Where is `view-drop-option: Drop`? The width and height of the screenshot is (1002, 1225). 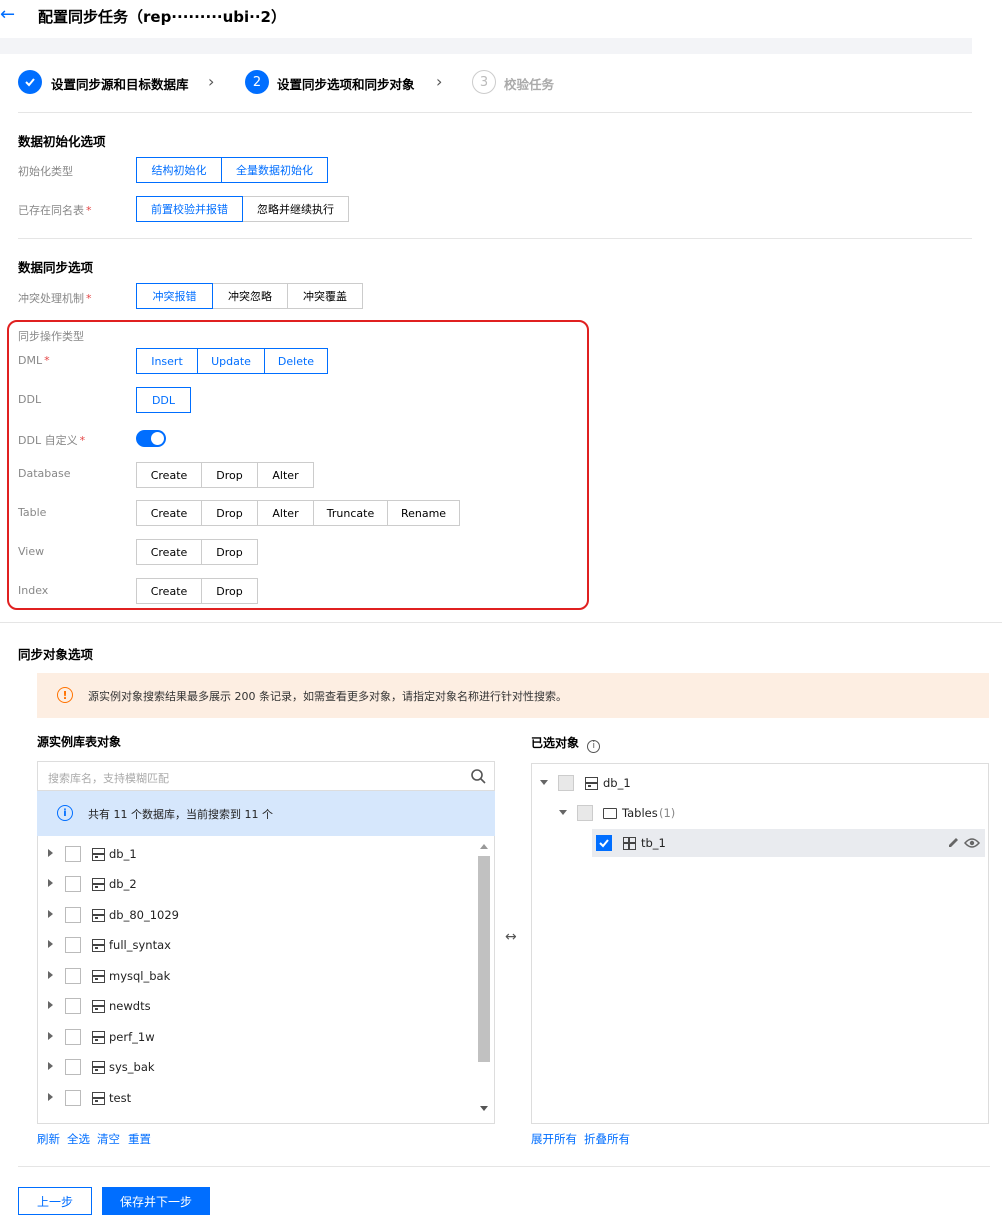 view-drop-option: Drop is located at coordinates (229, 552).